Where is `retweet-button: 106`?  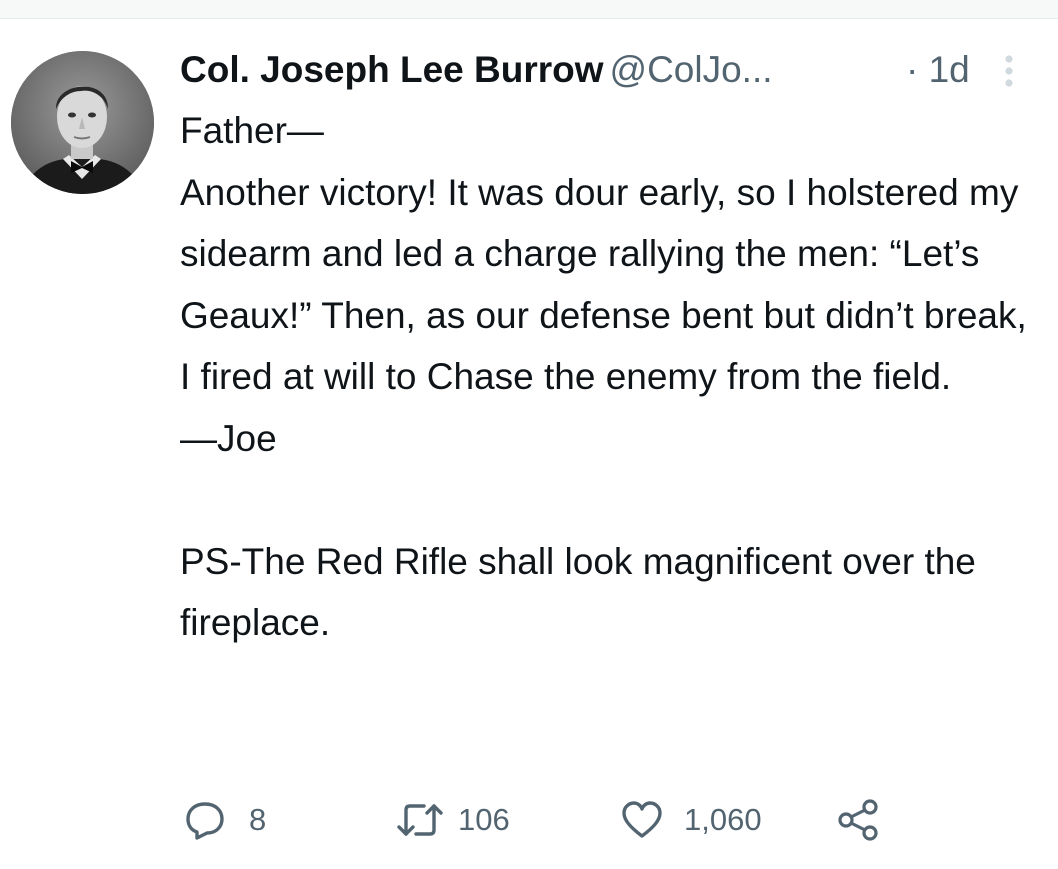
retweet-button: 106 is located at coordinates (453, 820).